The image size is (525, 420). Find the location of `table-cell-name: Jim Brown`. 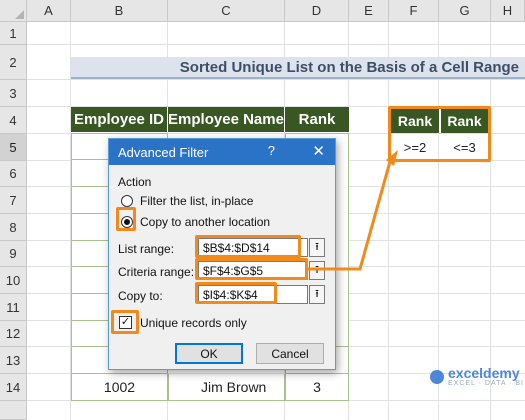

table-cell-name: Jim Brown is located at coordinates (226, 387).